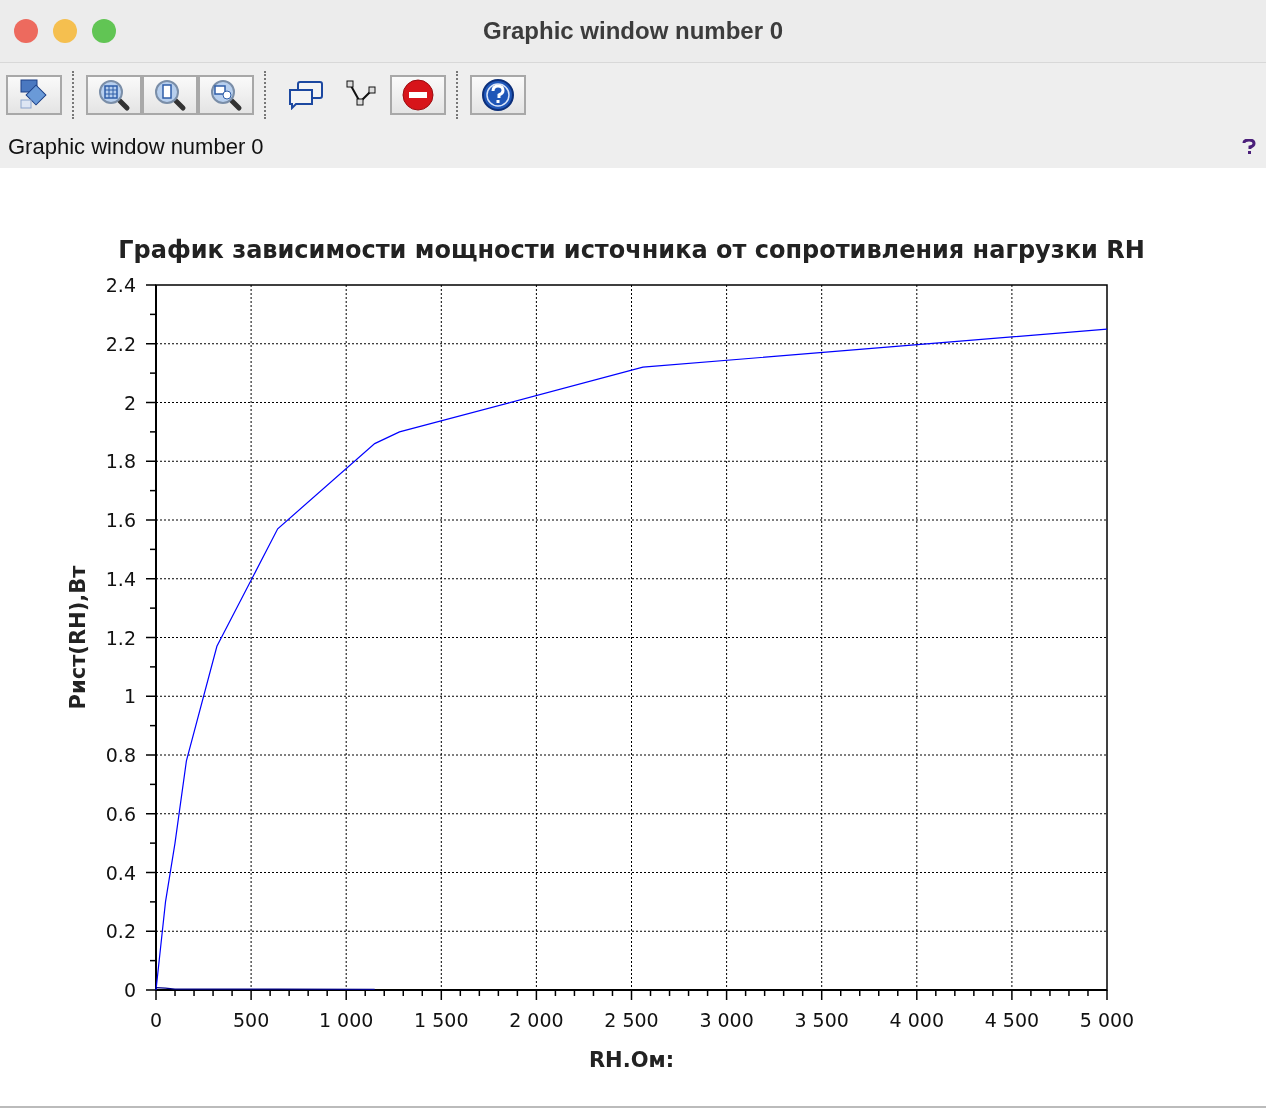 This screenshot has height=1112, width=1266. I want to click on y-tick-label: 1.2, so click(120, 637).